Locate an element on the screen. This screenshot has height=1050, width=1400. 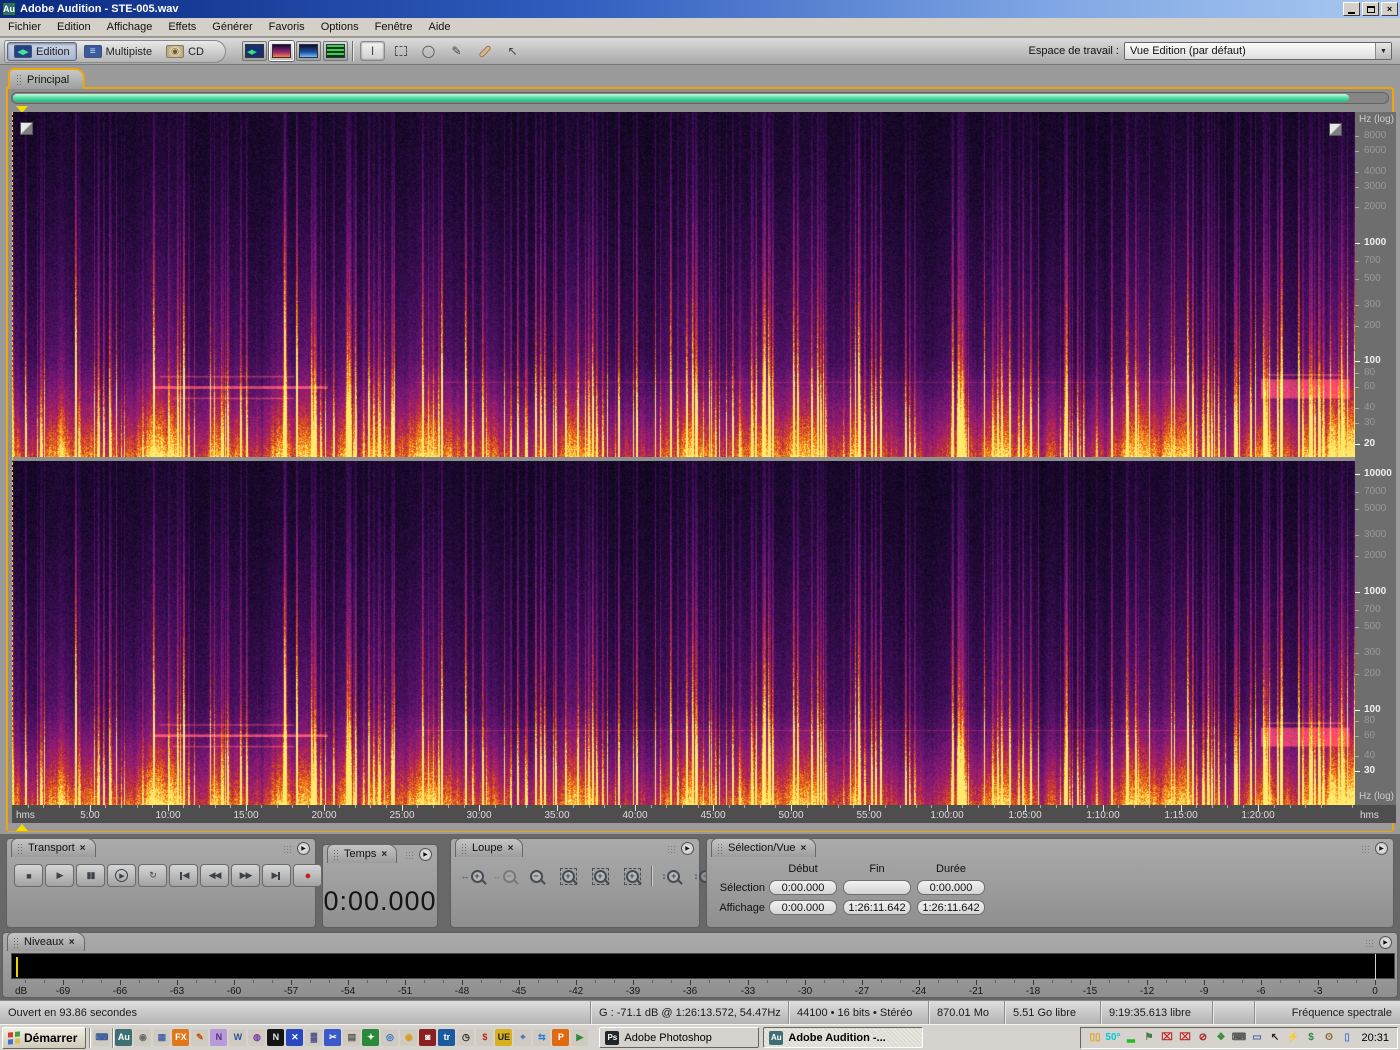
menu-item-affichage: Affichage is located at coordinates (130, 27).